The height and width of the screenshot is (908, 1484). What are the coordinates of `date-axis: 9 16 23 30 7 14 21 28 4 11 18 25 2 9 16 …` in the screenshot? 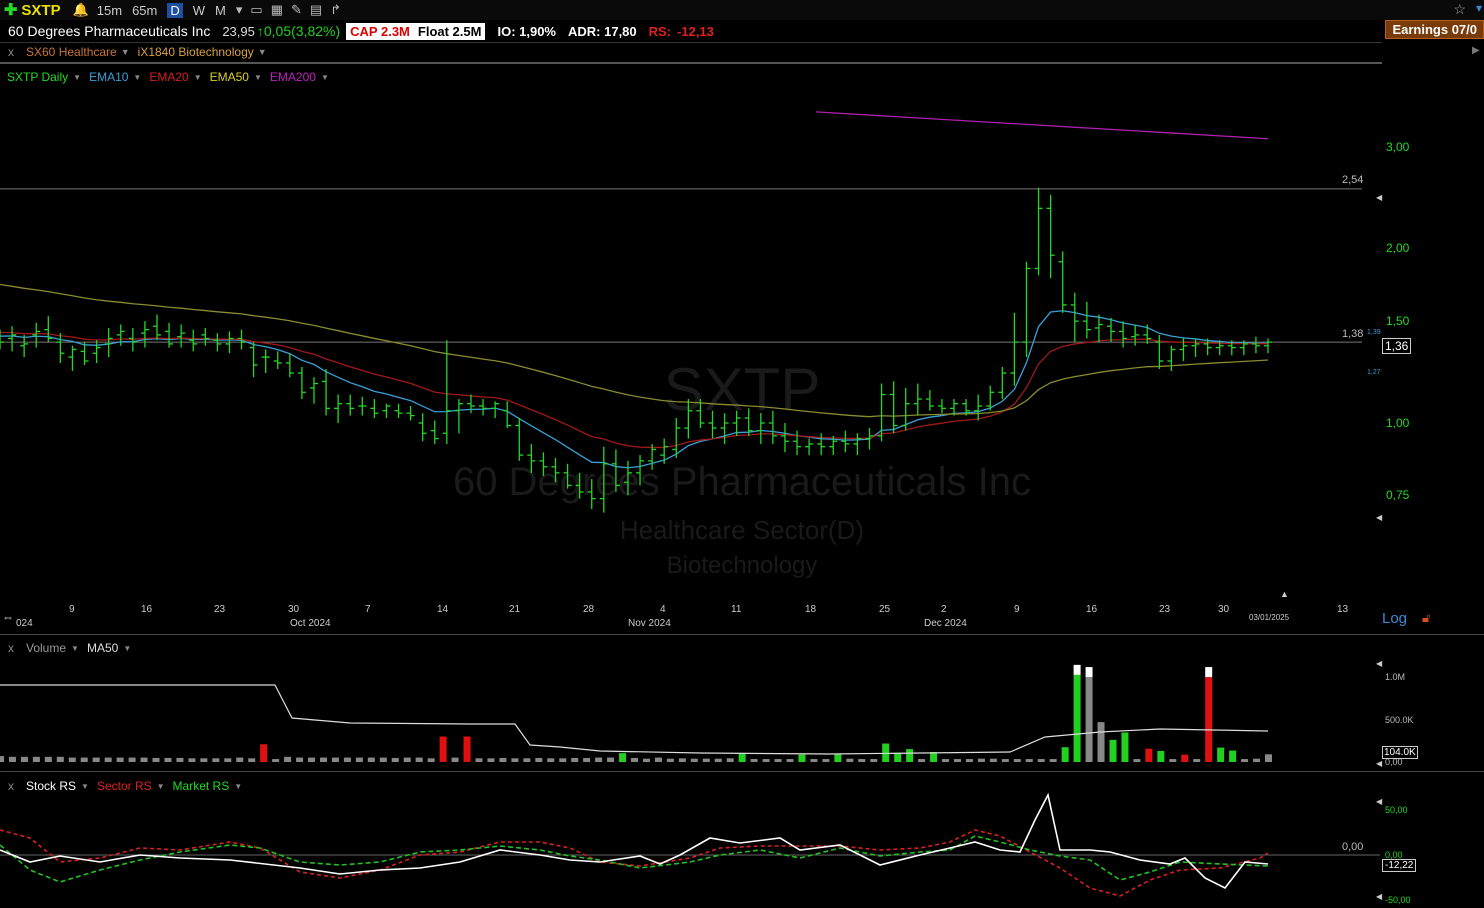 It's located at (691, 618).